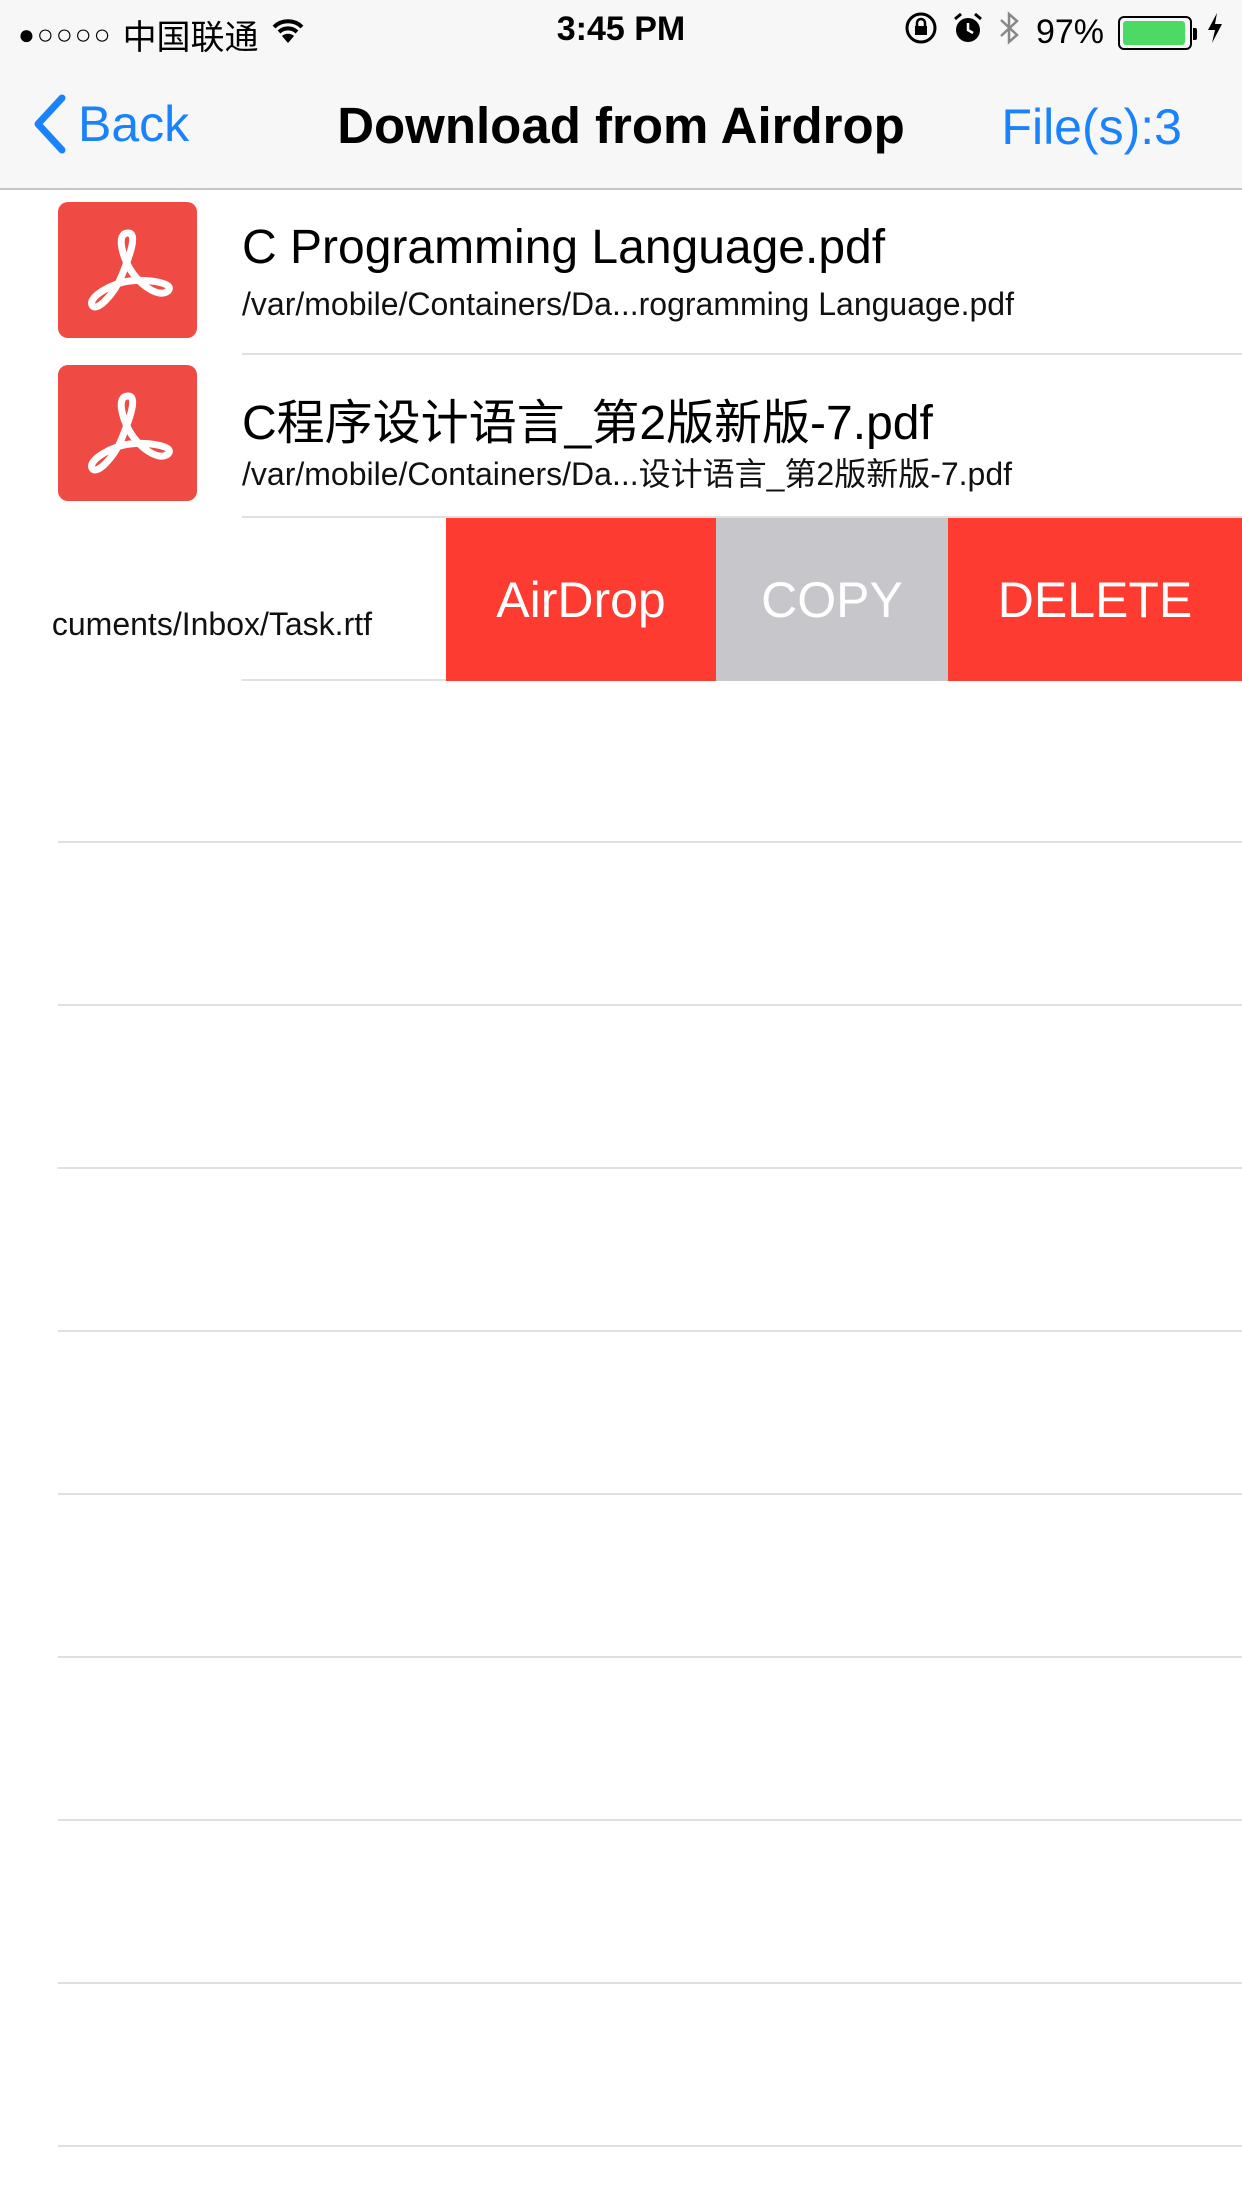  I want to click on file-name: C Programming Language.pdf, so click(564, 247).